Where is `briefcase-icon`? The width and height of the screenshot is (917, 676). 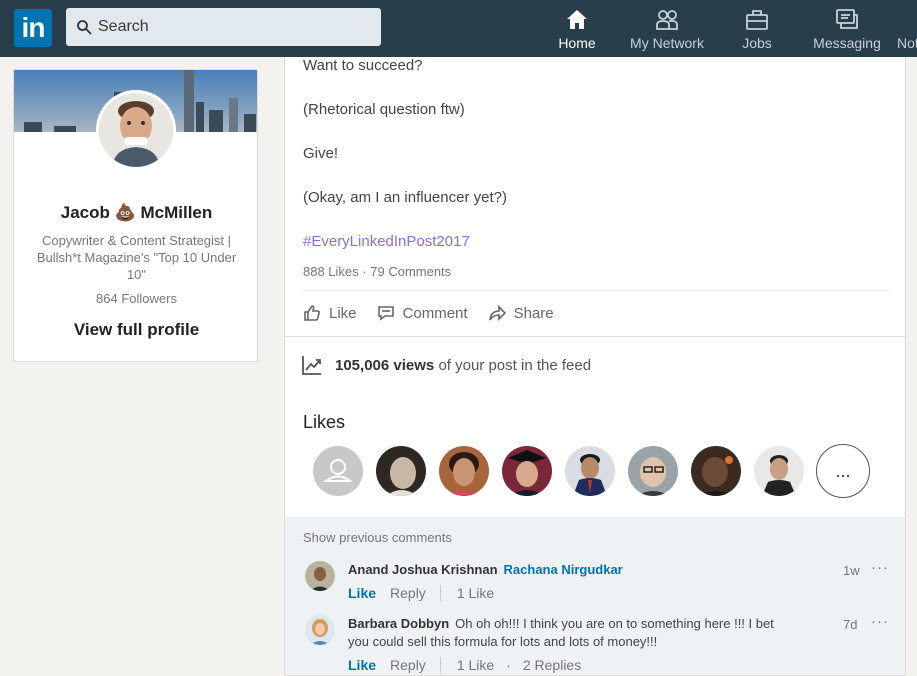 briefcase-icon is located at coordinates (757, 20).